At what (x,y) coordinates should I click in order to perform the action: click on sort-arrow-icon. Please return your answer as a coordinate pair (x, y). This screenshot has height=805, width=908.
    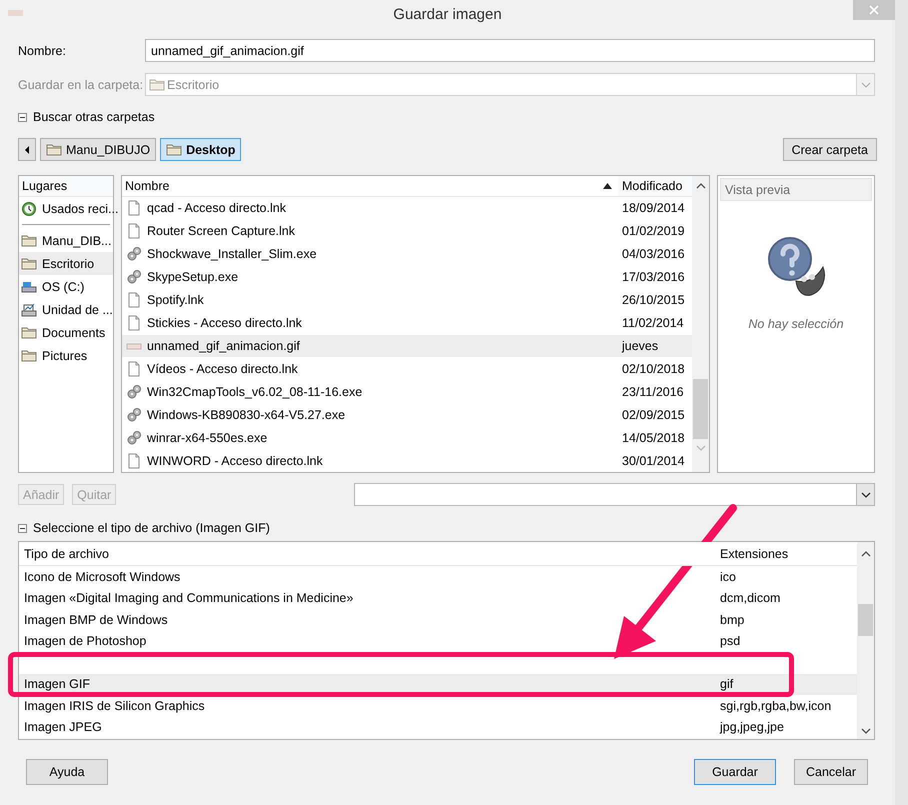
    Looking at the image, I should click on (607, 186).